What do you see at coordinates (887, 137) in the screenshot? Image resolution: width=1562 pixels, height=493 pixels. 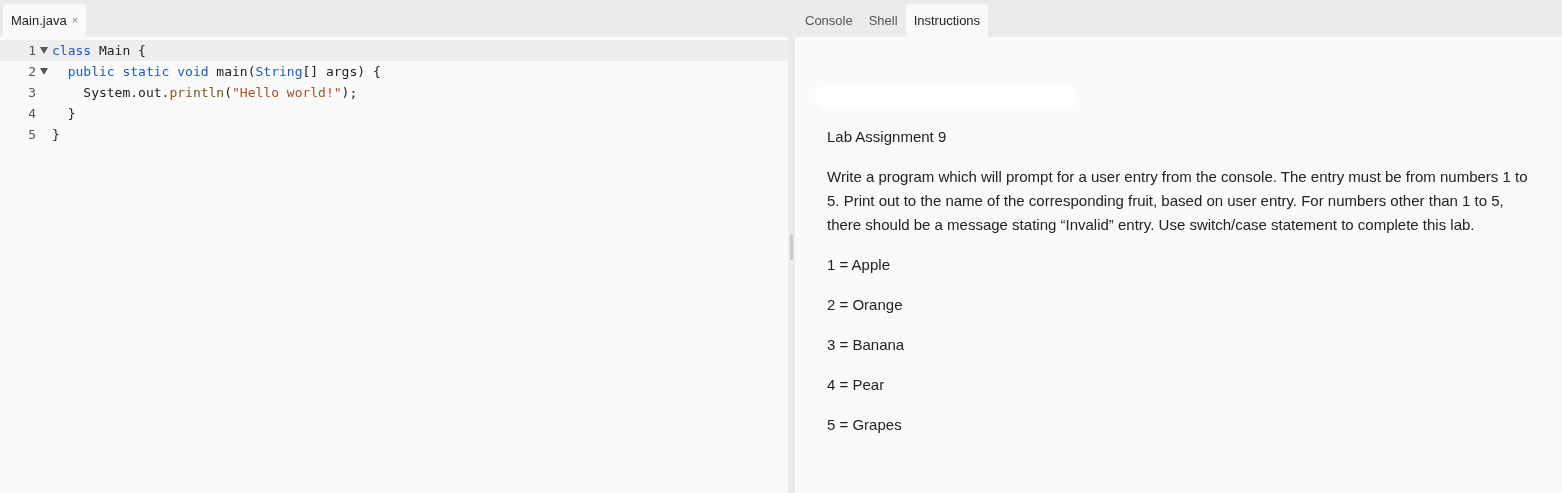 I see `assignment-title: Lab Assignment 9` at bounding box center [887, 137].